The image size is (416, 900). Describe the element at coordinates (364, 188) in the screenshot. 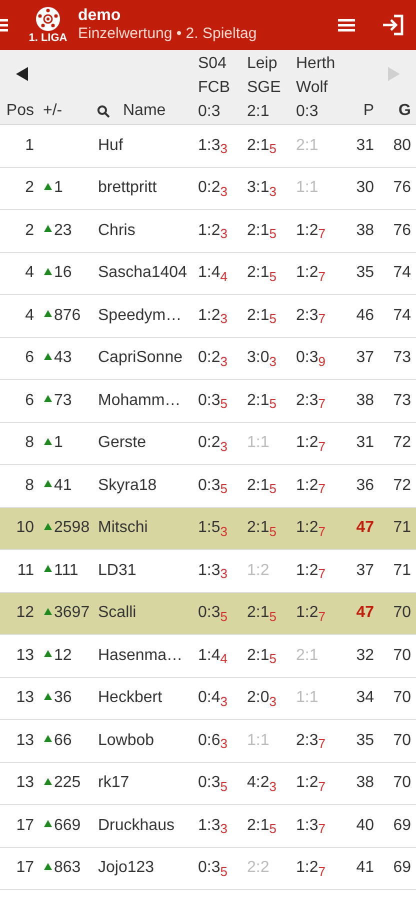

I see `round-points: 30` at that location.